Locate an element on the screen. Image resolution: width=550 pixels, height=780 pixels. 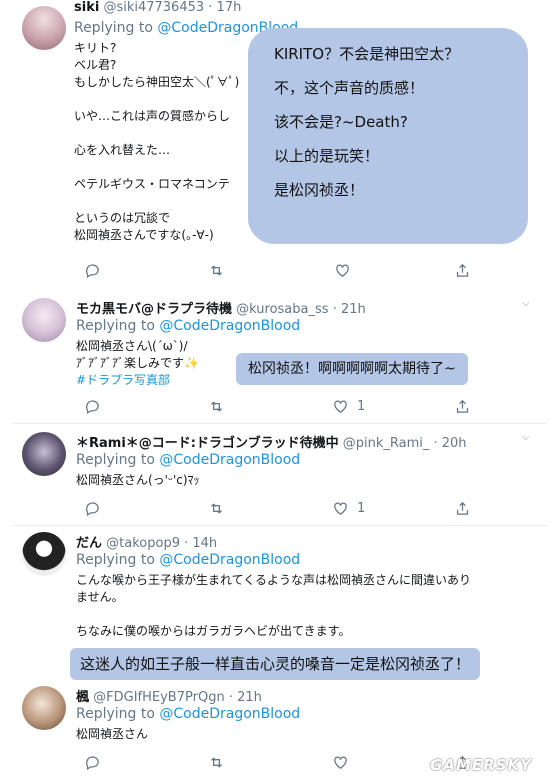
hashtag-link: #ドラプラ写真部 is located at coordinates (123, 380).